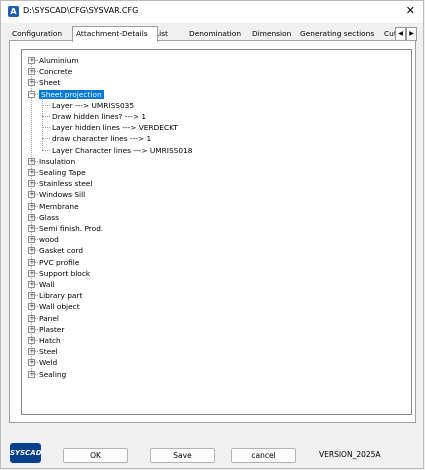 The width and height of the screenshot is (425, 470). I want to click on tree-item: Wall, so click(46, 284).